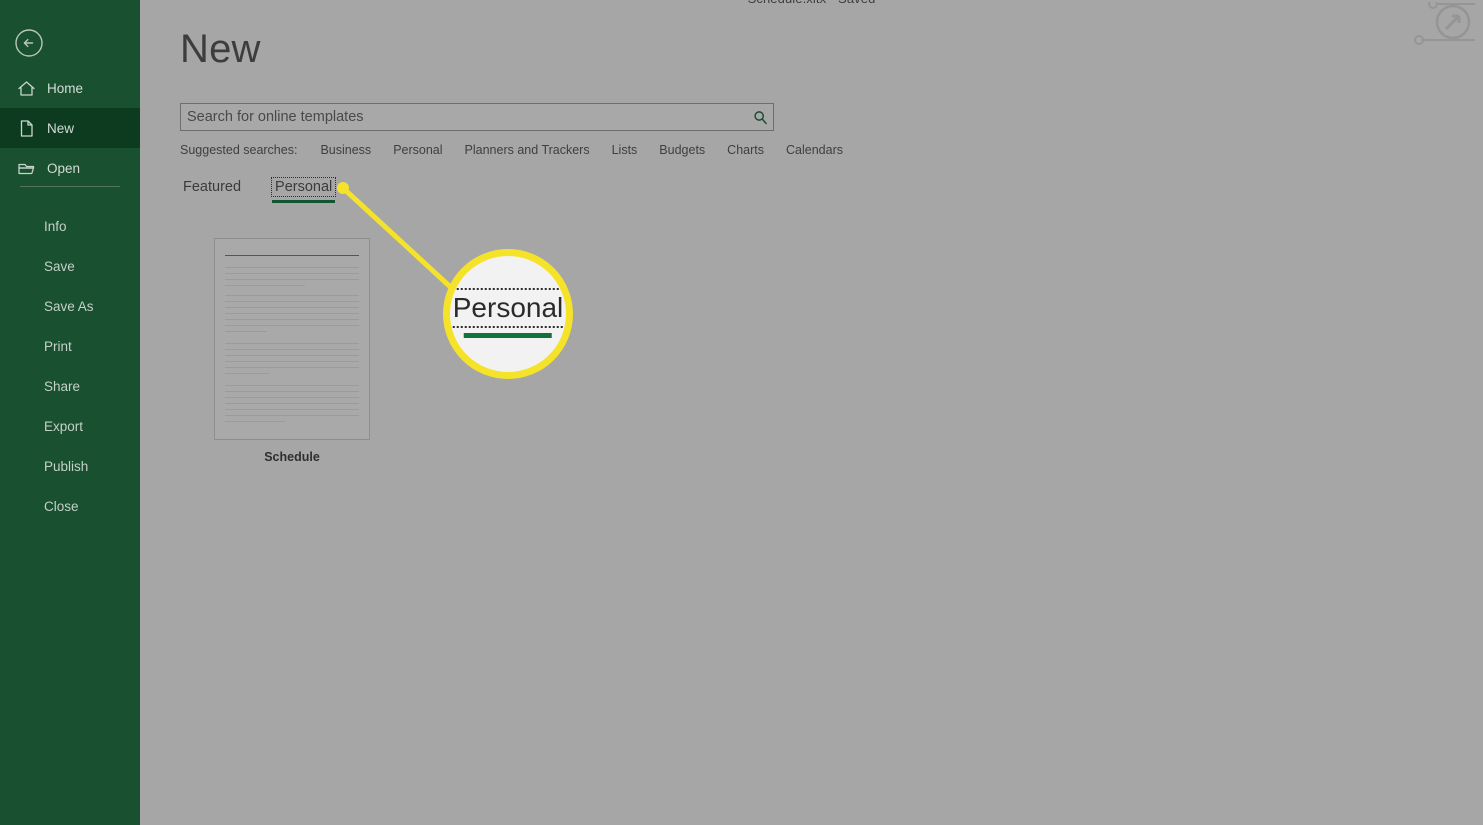  Describe the element at coordinates (64, 168) in the screenshot. I see `sidebar-item-label: Open` at that location.